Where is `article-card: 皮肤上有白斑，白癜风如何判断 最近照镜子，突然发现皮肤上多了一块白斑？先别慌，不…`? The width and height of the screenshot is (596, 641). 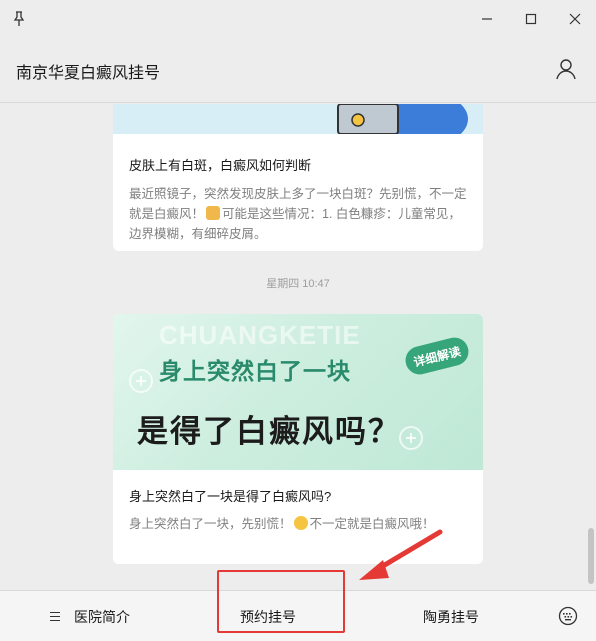 article-card: 皮肤上有白斑，白癜风如何判断 最近照镜子，突然发现皮肤上多了一块白斑？先别慌，不… is located at coordinates (298, 177).